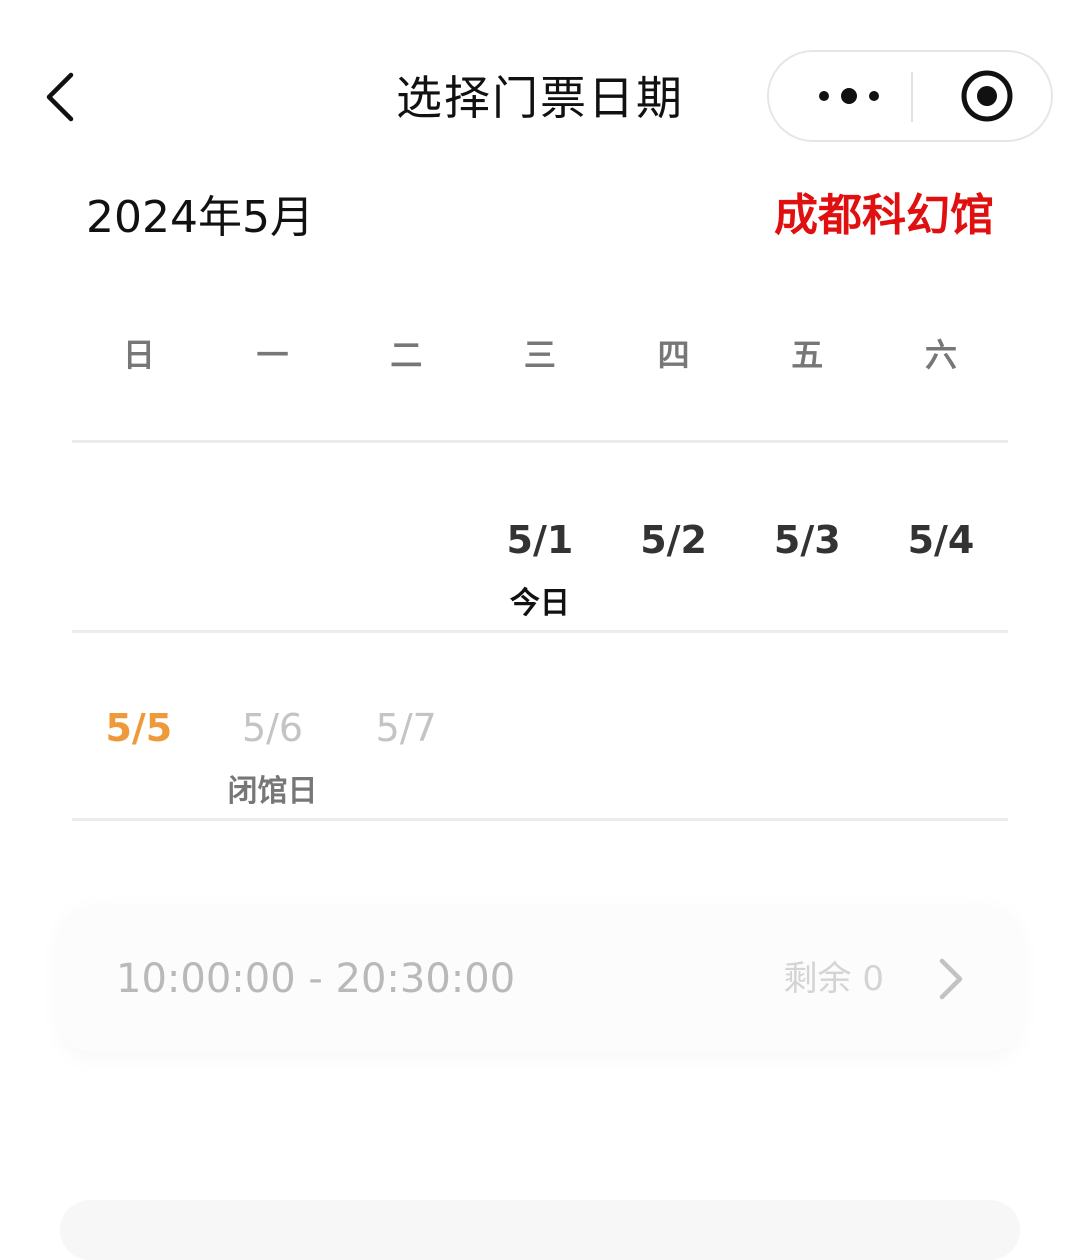 This screenshot has width=1080, height=1260. I want to click on session-time-range: 10:00:00 - 20:30:00, so click(316, 979).